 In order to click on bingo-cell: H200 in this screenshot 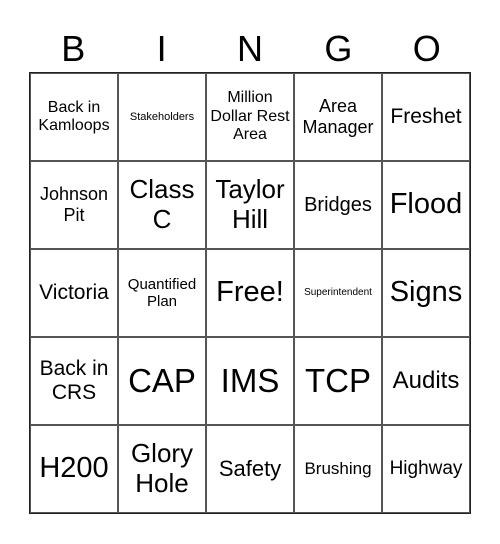, I will do `click(74, 469)`.